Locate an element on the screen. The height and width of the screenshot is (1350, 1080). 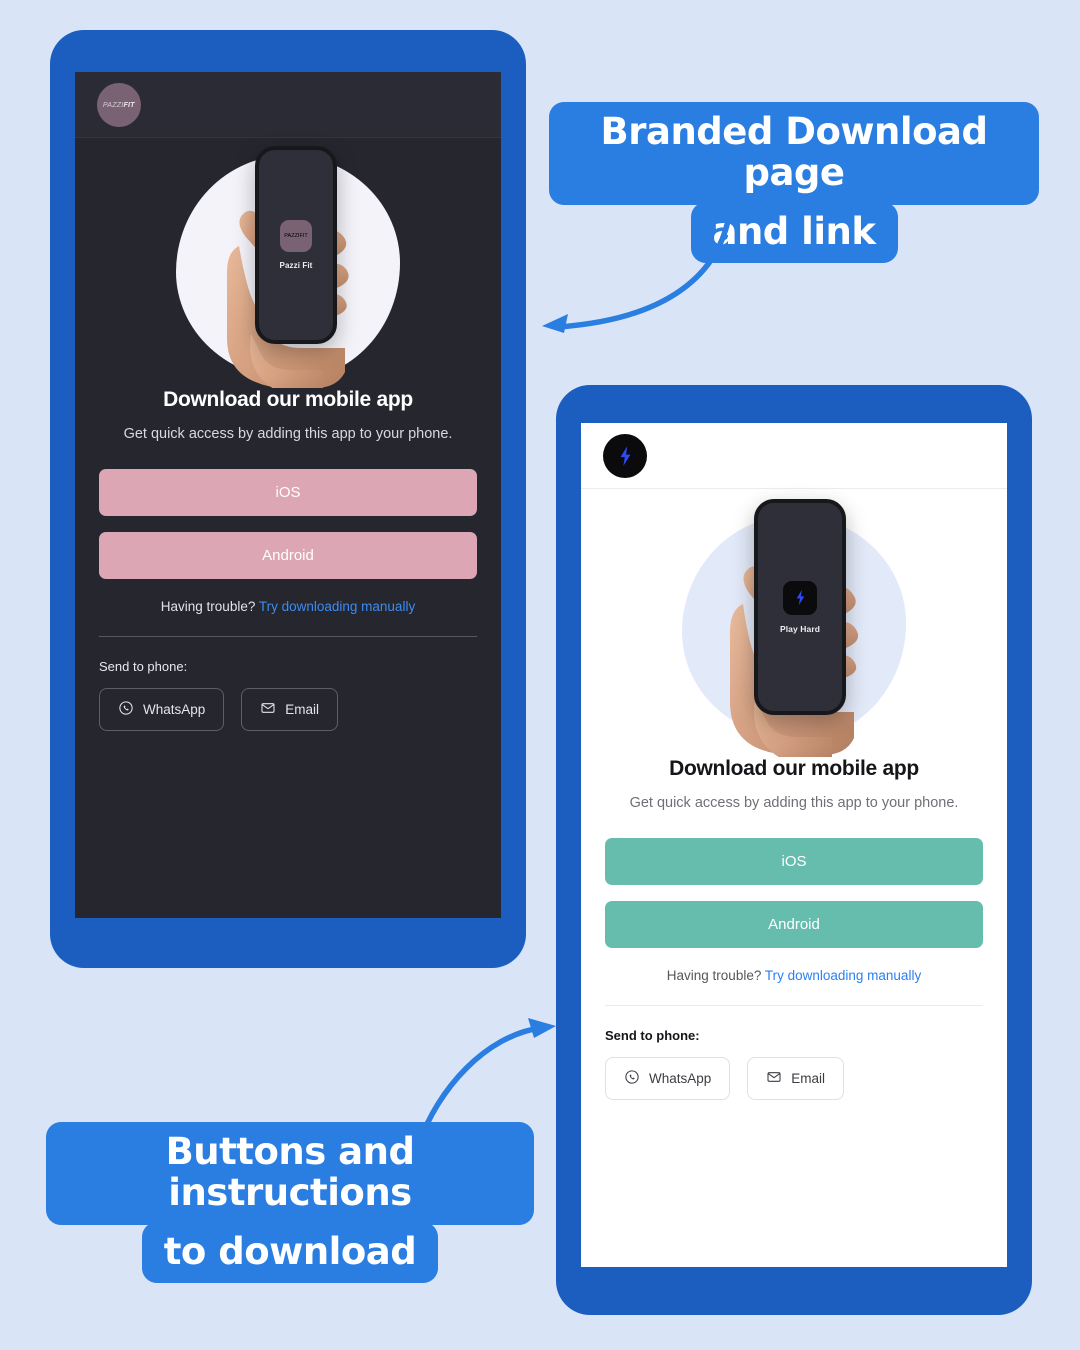
dark-screen-header: PAZZIFIT is located at coordinates (288, 105).